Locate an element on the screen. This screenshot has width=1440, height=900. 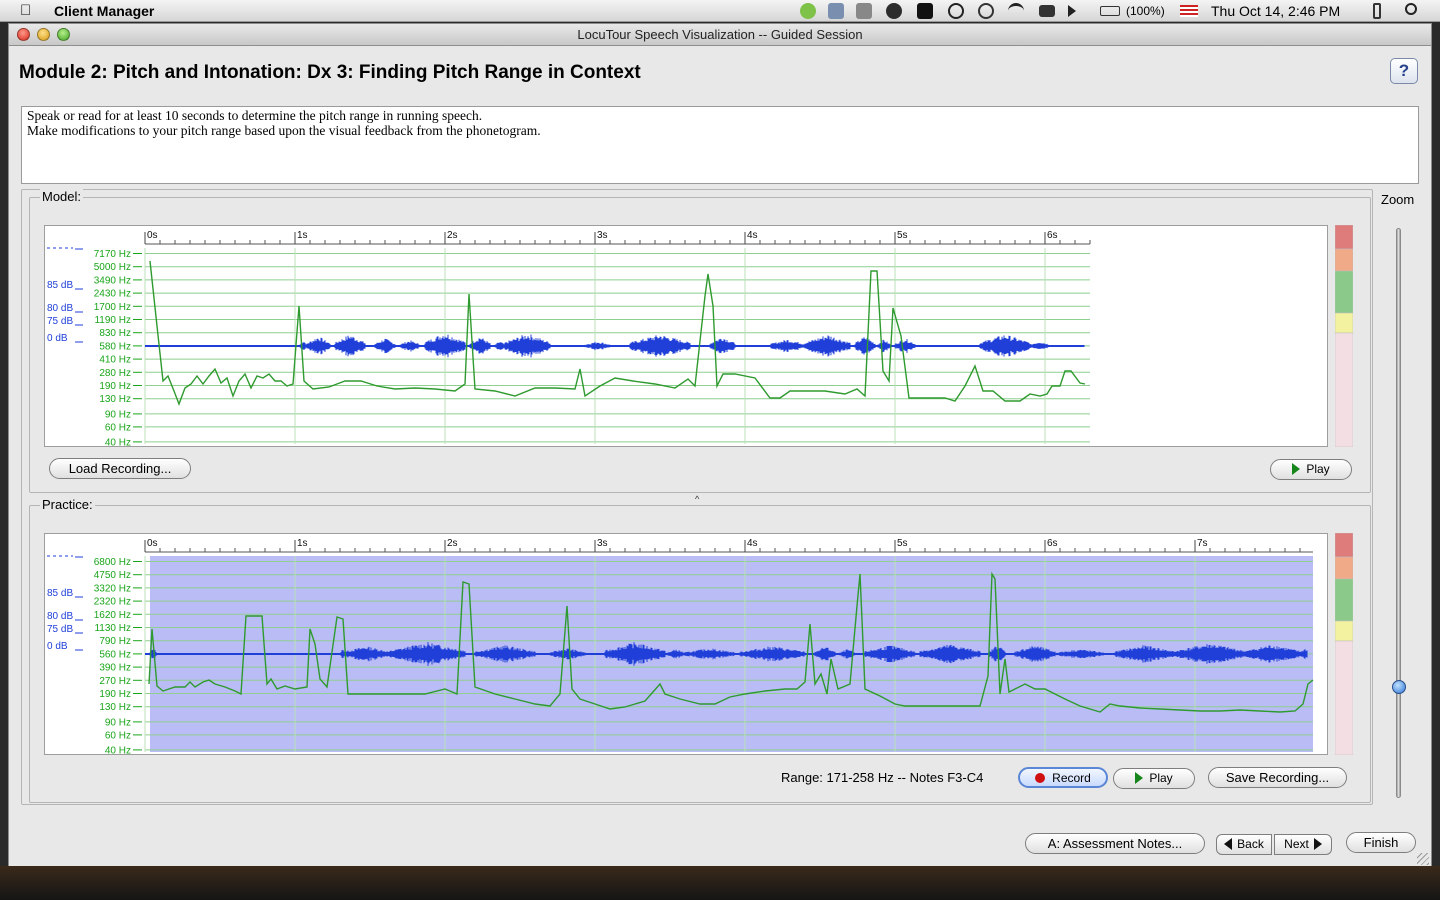
freq-tick-label: 130 Hz is located at coordinates (115, 399).